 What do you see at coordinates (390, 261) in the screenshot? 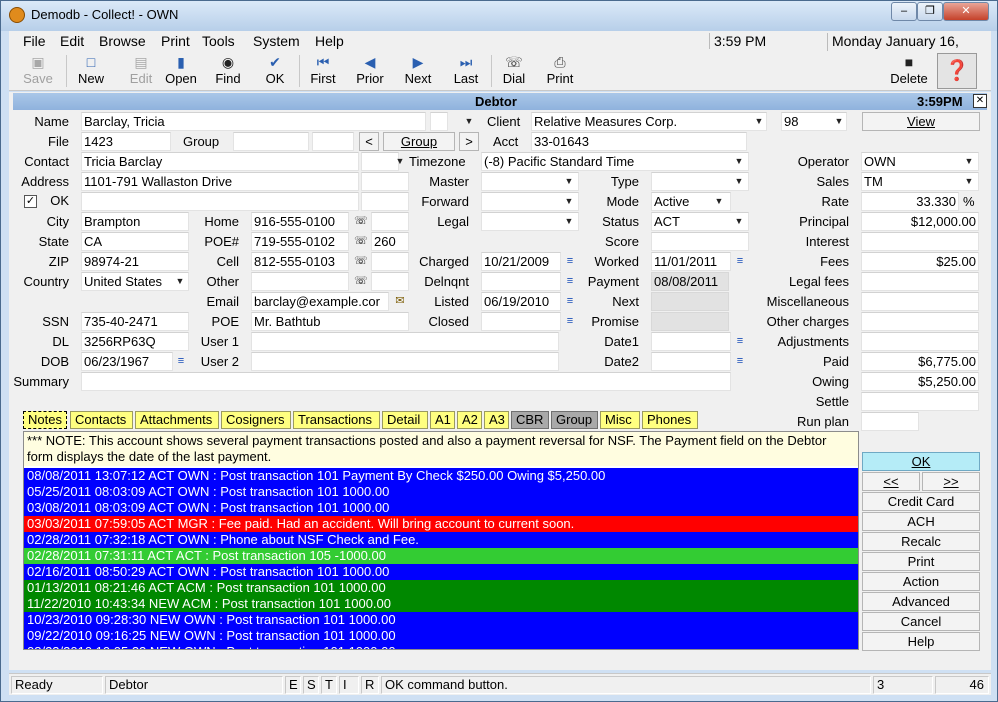
I see `cell-ext-field` at bounding box center [390, 261].